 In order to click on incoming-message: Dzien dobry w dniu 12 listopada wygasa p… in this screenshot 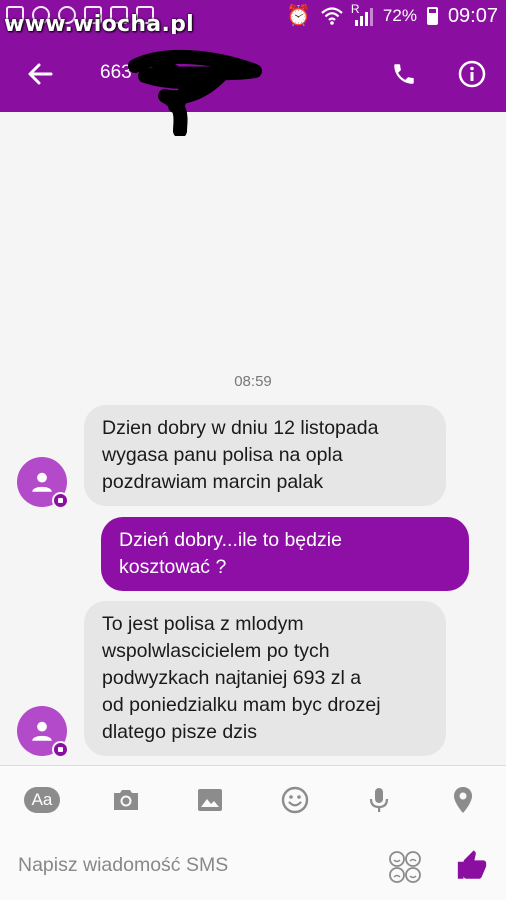, I will do `click(265, 455)`.